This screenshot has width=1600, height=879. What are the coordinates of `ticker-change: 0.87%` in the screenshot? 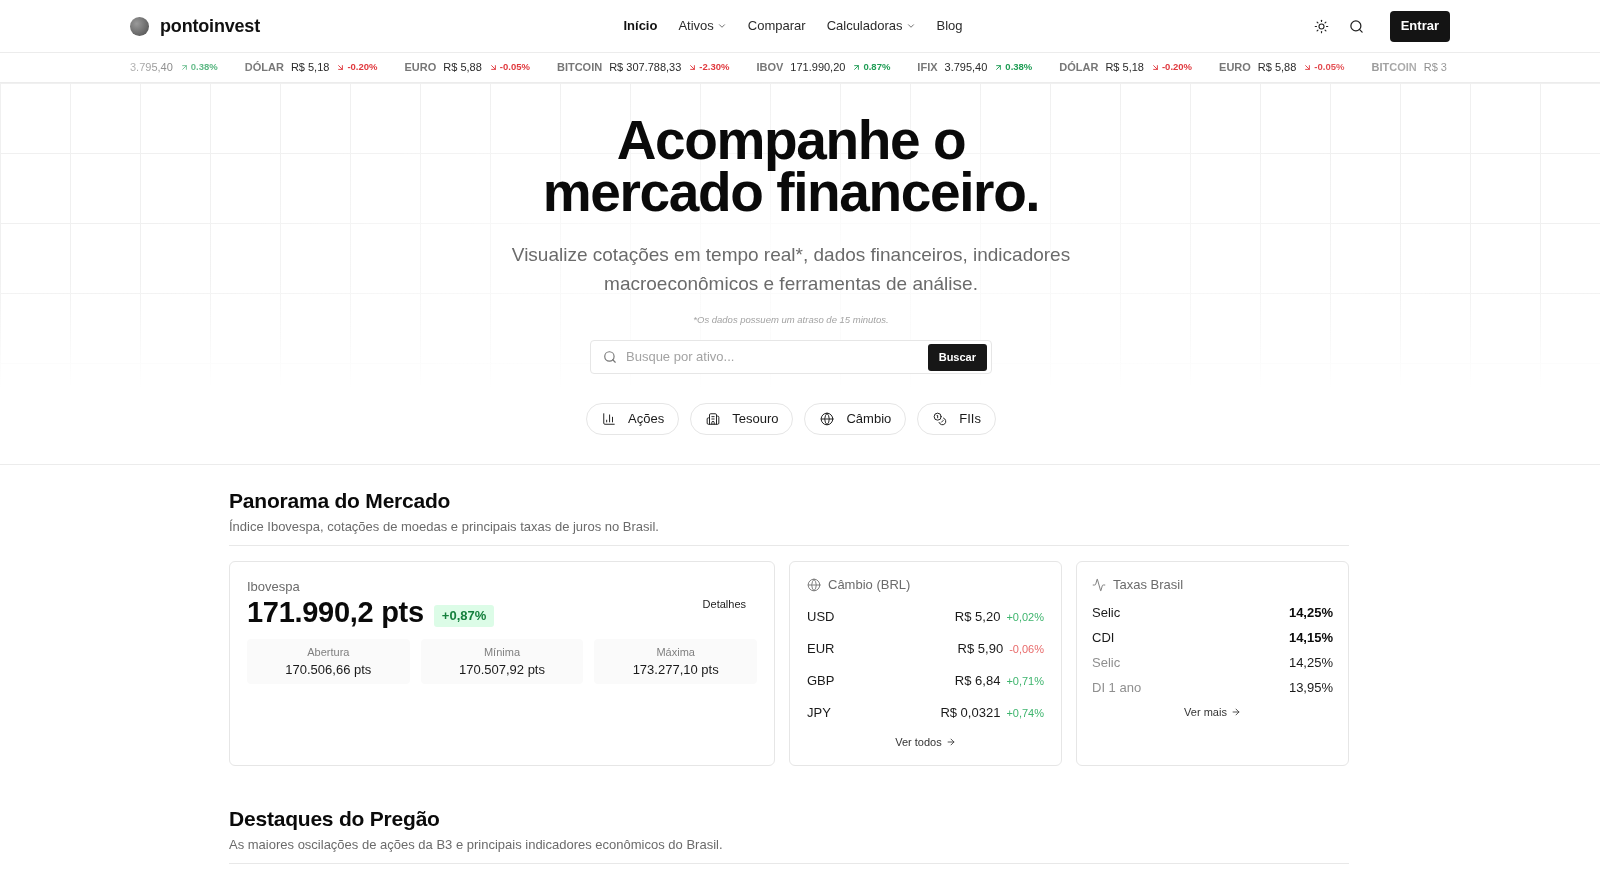 It's located at (877, 67).